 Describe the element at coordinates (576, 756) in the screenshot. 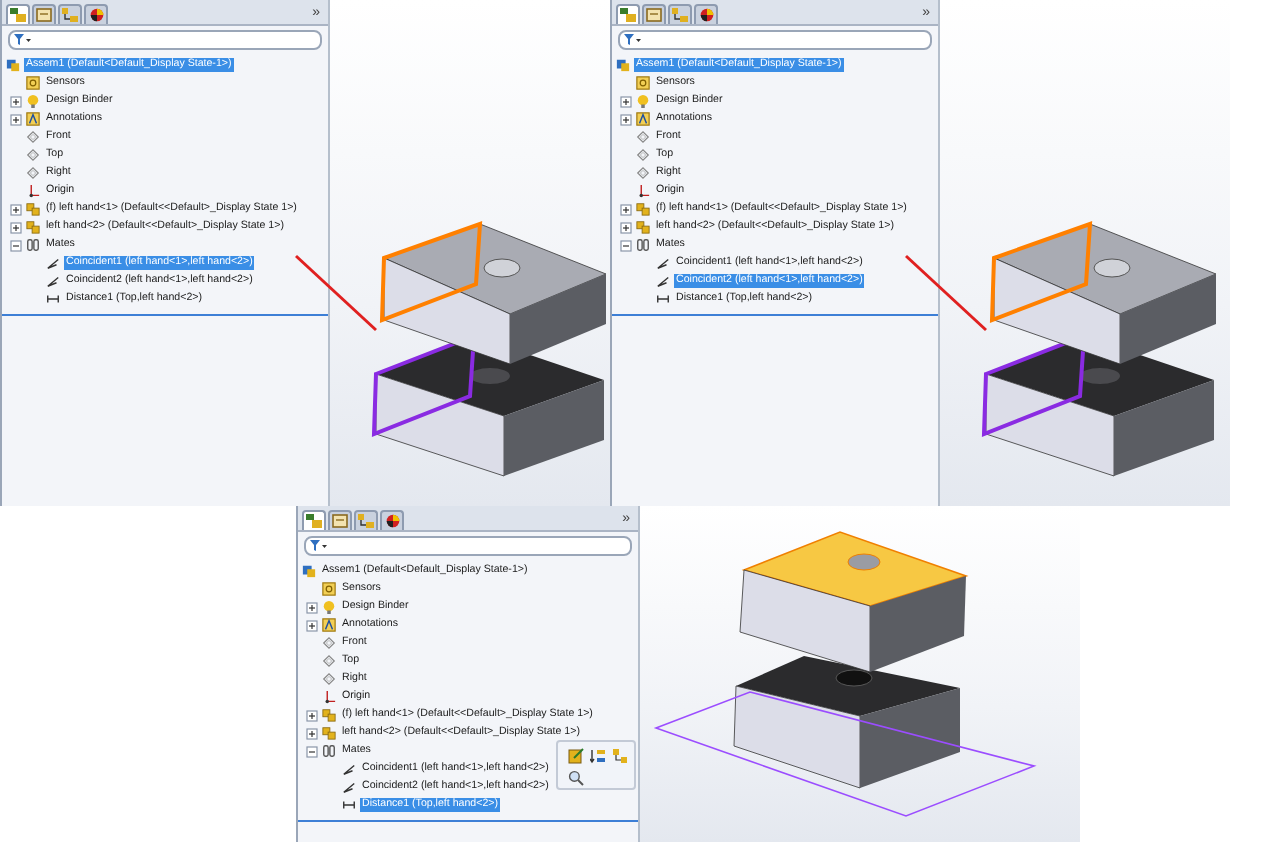

I see `edit-feature-icon` at that location.